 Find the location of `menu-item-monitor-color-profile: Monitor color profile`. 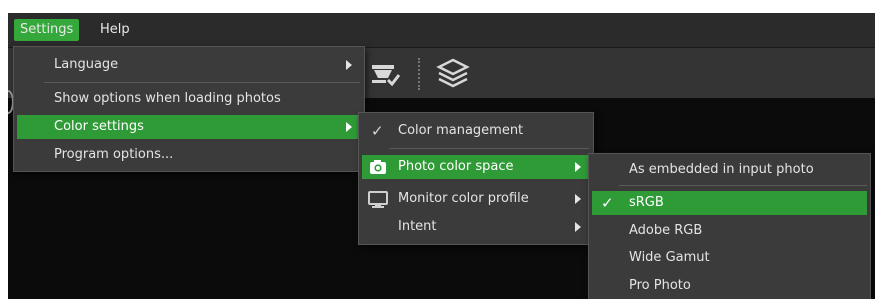

menu-item-monitor-color-profile: Monitor color profile is located at coordinates (476, 199).